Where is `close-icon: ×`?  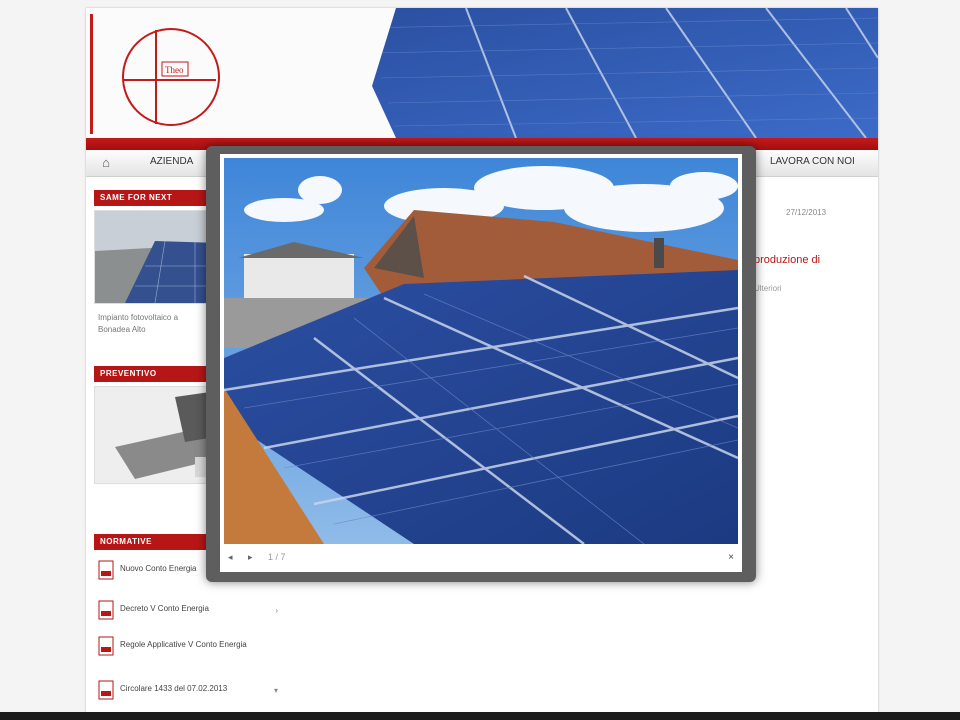 close-icon: × is located at coordinates (731, 557).